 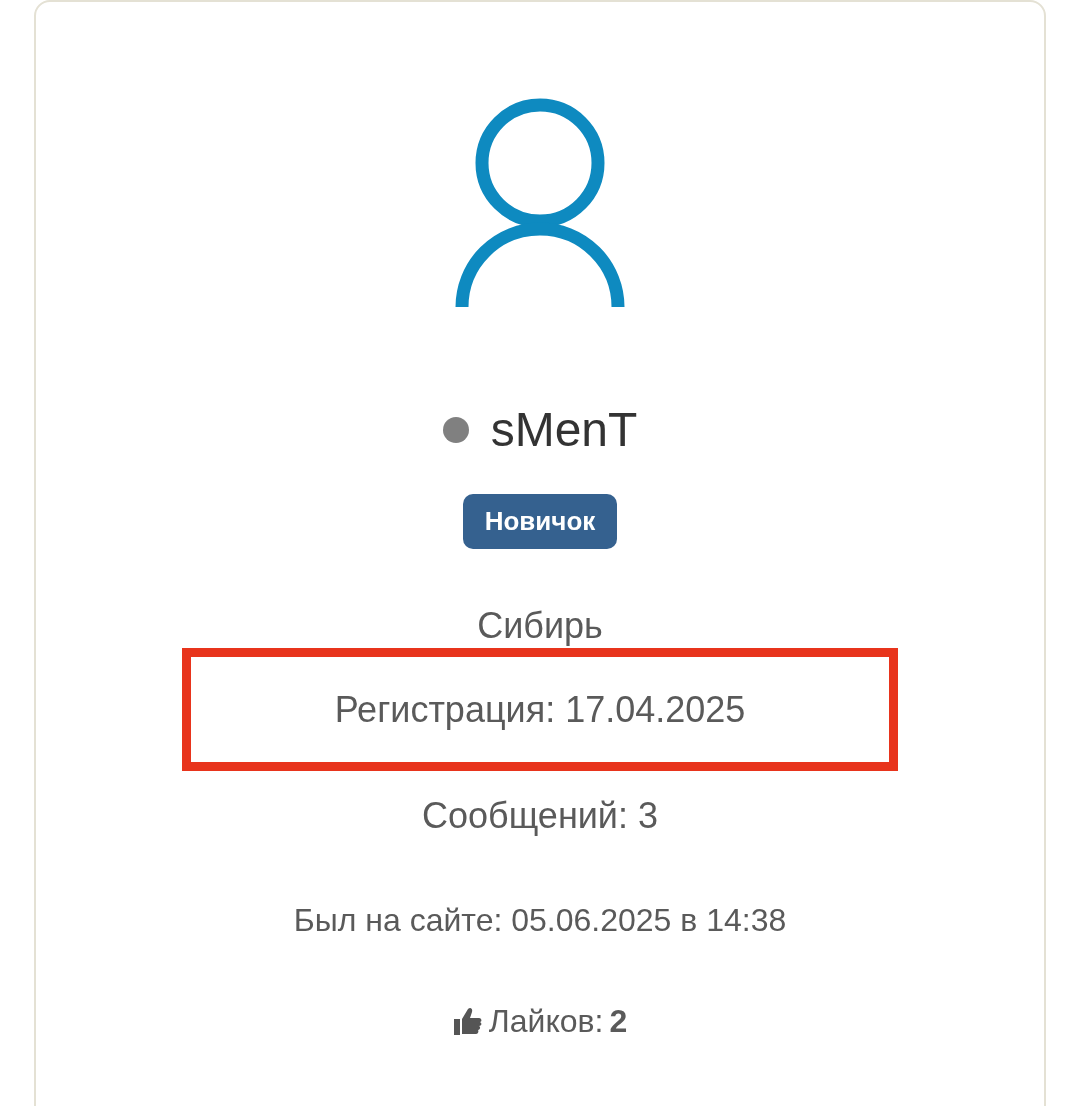 What do you see at coordinates (540, 709) in the screenshot?
I see `stat-text: Регистрация: 17.04.2025` at bounding box center [540, 709].